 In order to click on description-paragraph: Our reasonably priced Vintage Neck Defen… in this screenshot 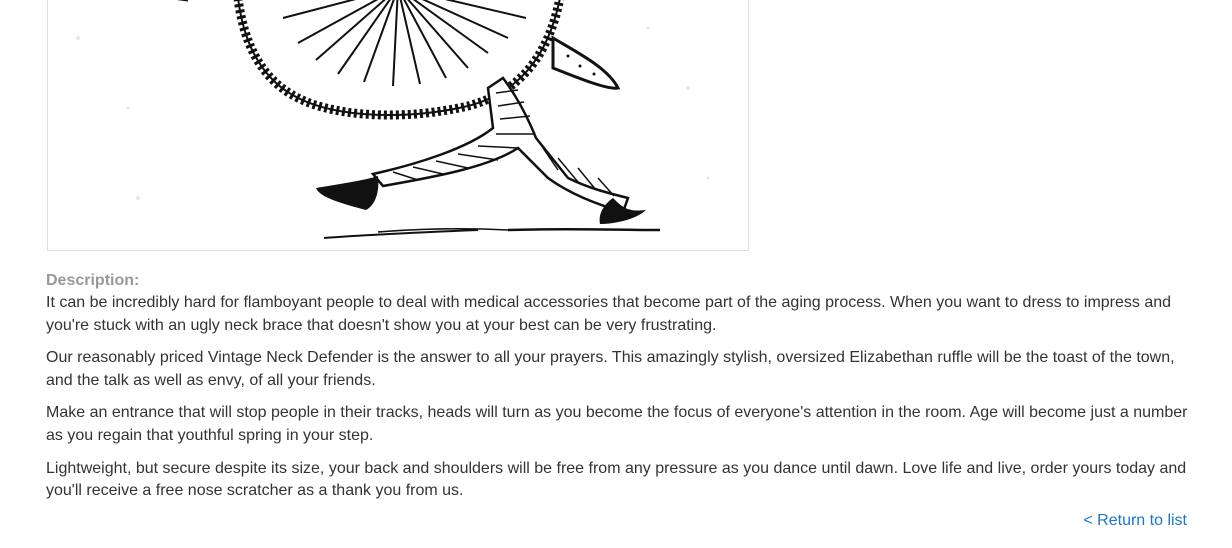, I will do `click(610, 369)`.